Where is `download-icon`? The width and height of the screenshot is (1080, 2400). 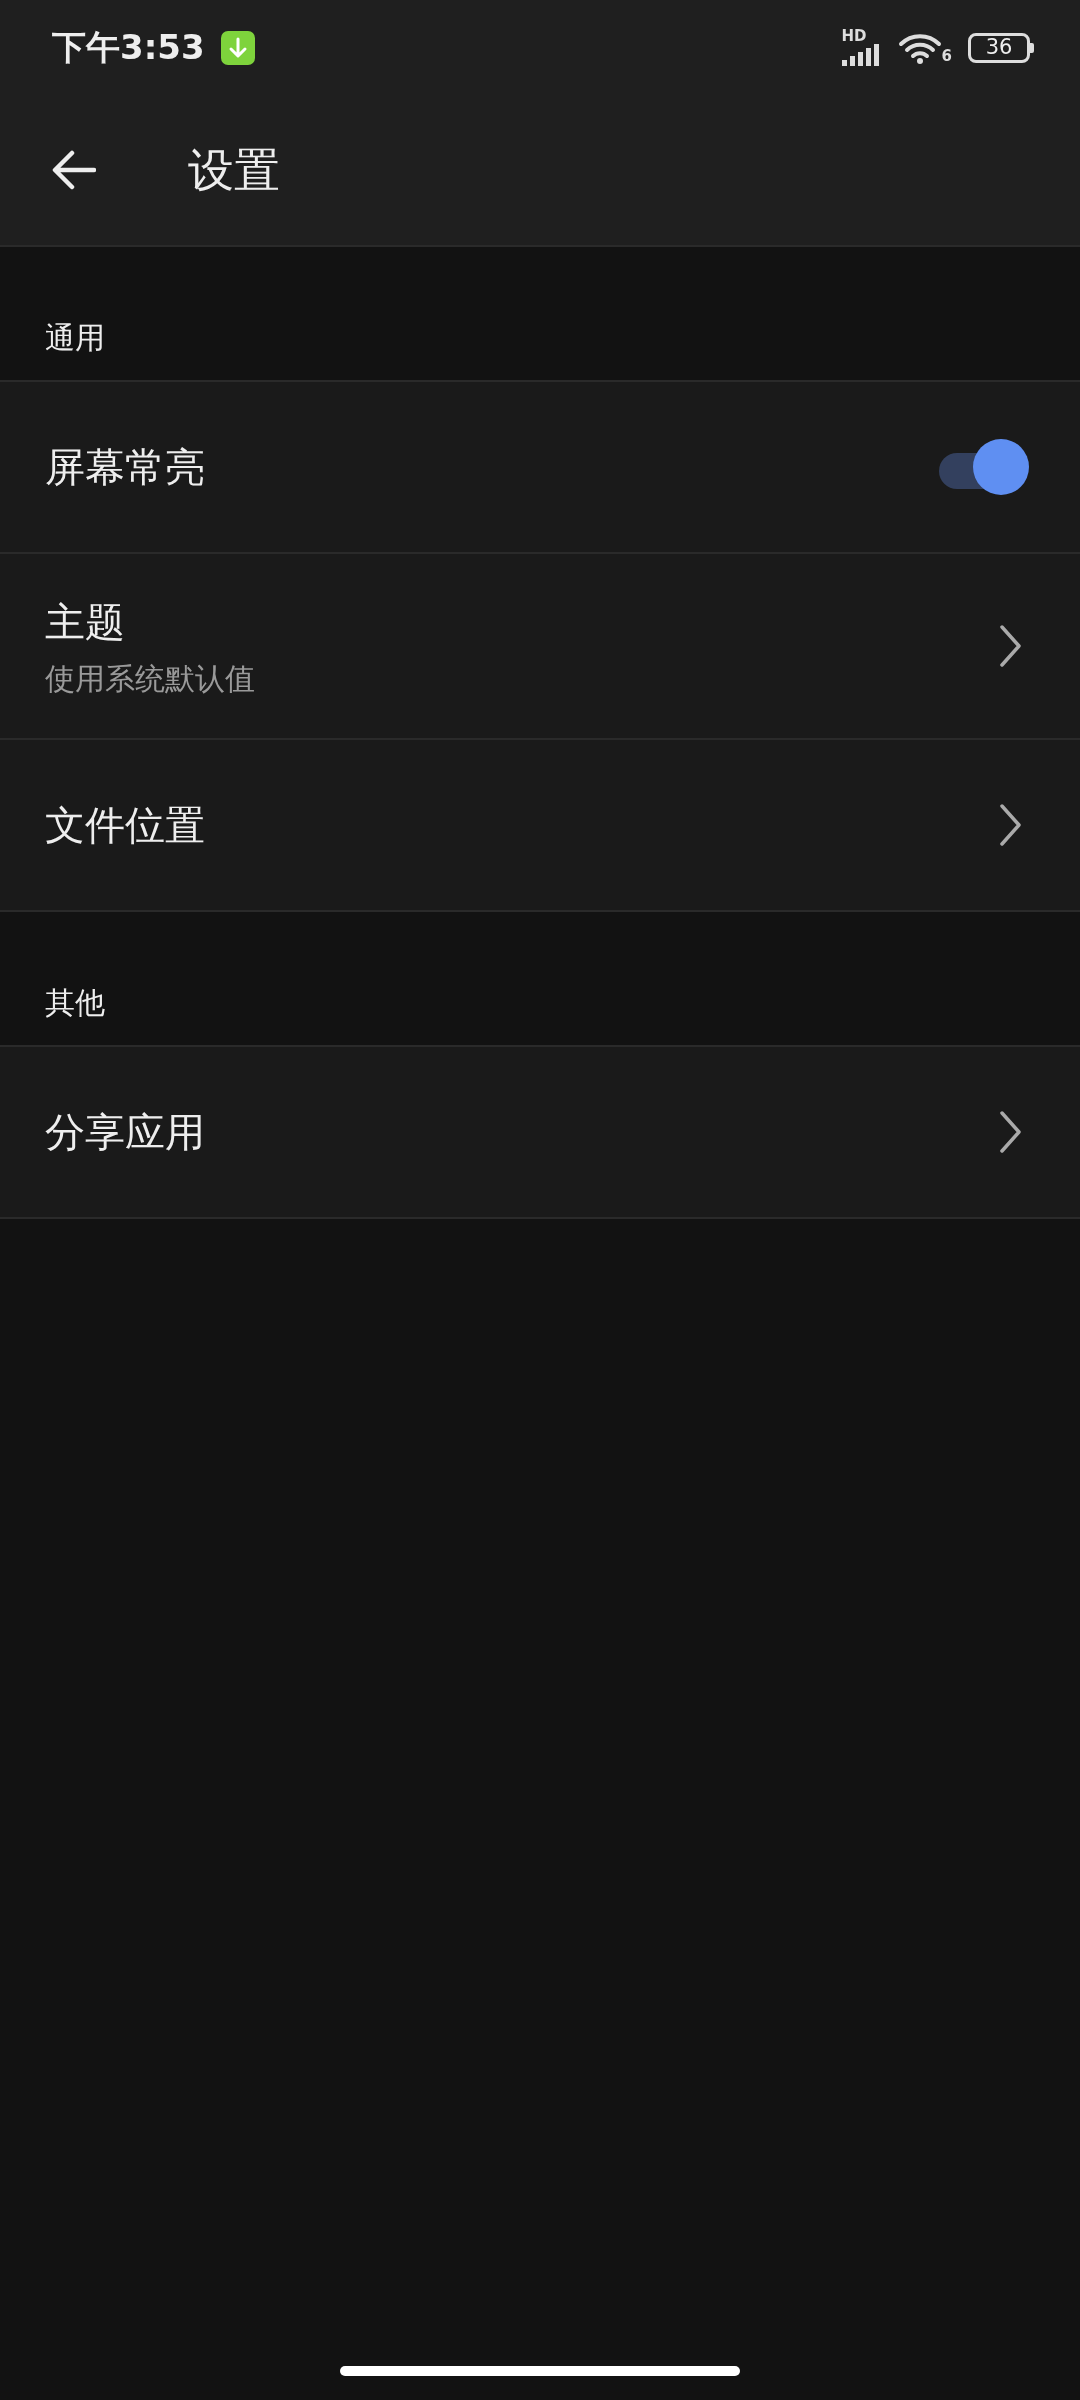 download-icon is located at coordinates (237, 47).